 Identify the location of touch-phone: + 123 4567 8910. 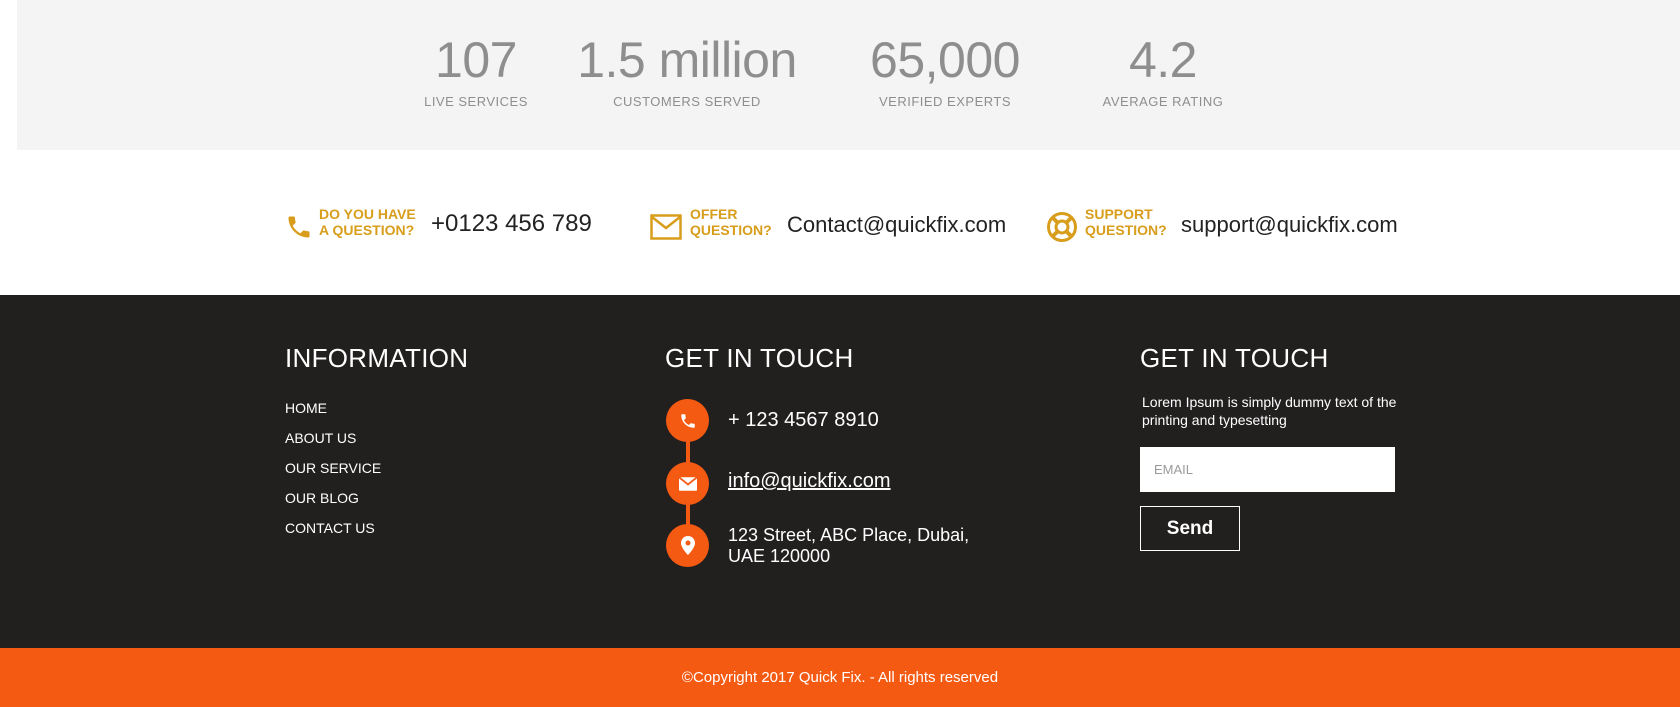
(803, 420).